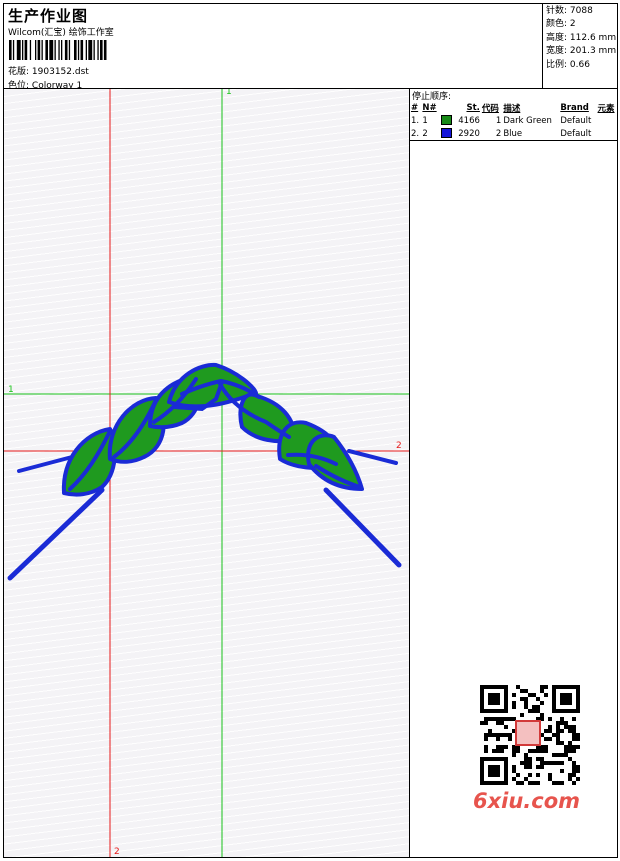 This screenshot has width=620, height=861. What do you see at coordinates (473, 107) in the screenshot?
I see `col-stitches: St.` at bounding box center [473, 107].